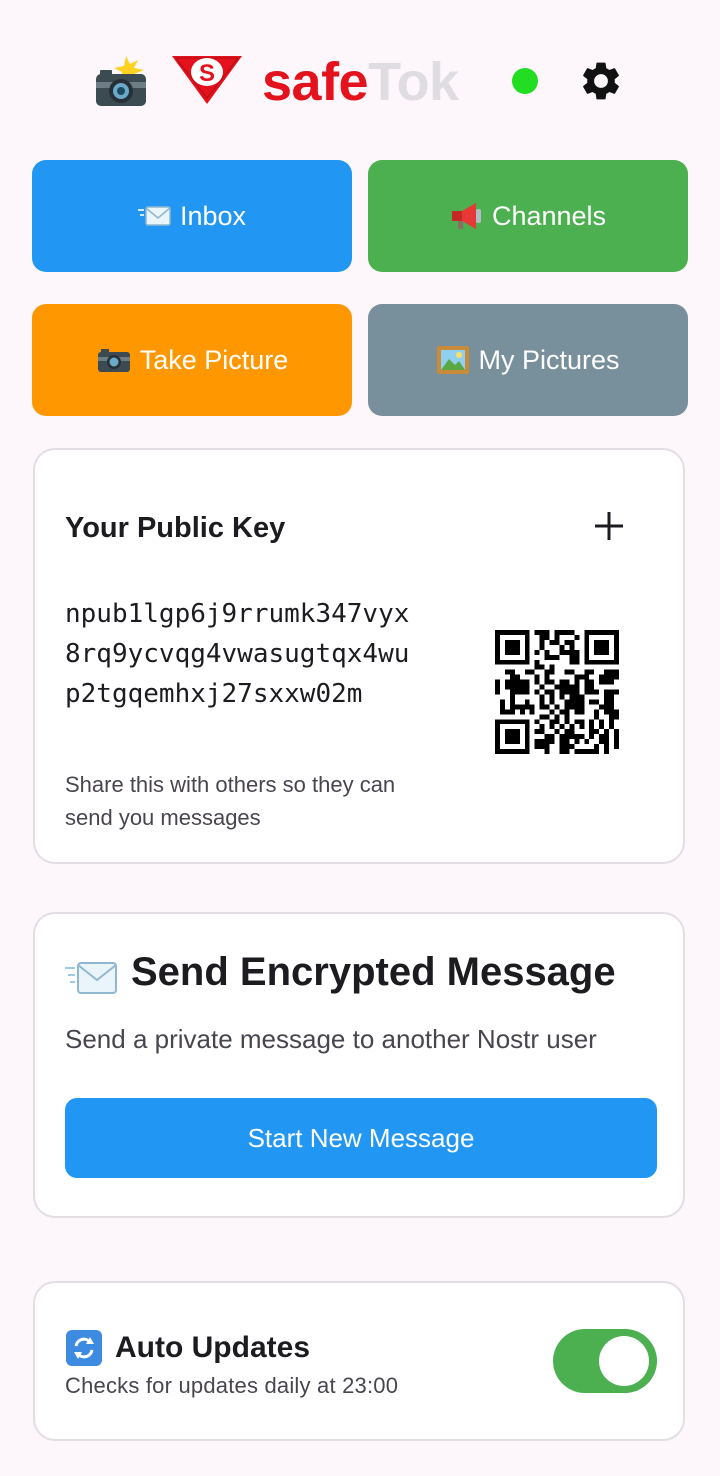 The height and width of the screenshot is (1476, 720). I want to click on auto-updates-subtitle: Checks for updates daily at 23:00, so click(232, 1385).